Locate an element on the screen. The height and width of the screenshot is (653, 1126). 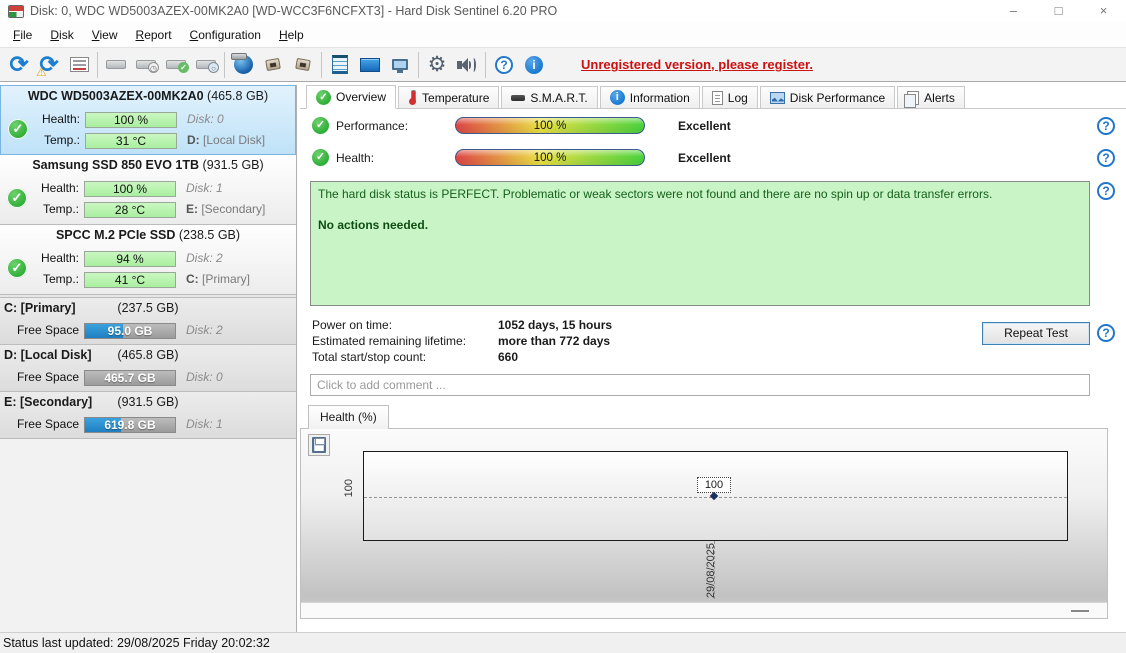
partition-size: (465.8 GB) is located at coordinates (148, 355).